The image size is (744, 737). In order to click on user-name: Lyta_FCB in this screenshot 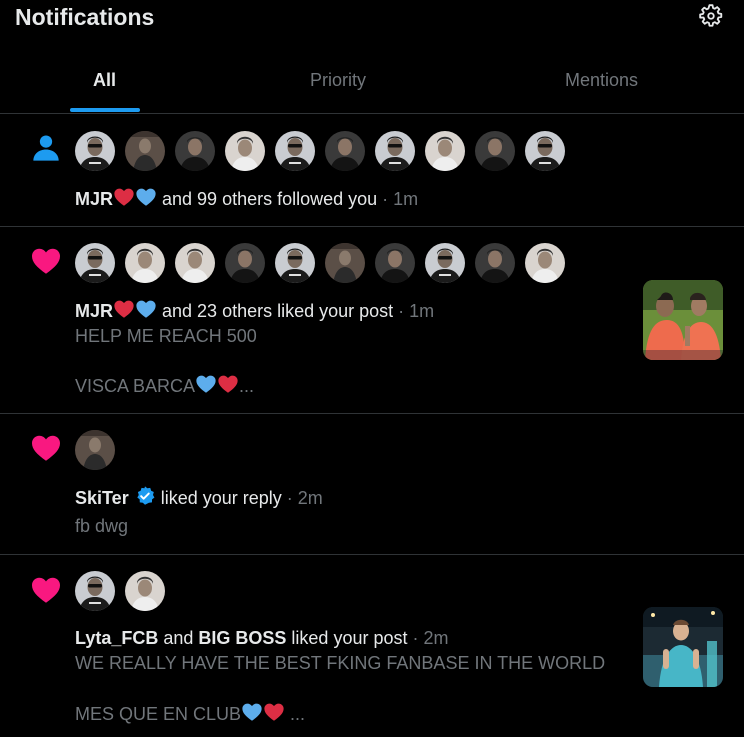, I will do `click(116, 638)`.